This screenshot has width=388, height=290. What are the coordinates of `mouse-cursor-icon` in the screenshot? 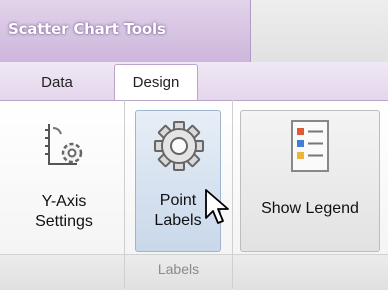 It's located at (217, 206).